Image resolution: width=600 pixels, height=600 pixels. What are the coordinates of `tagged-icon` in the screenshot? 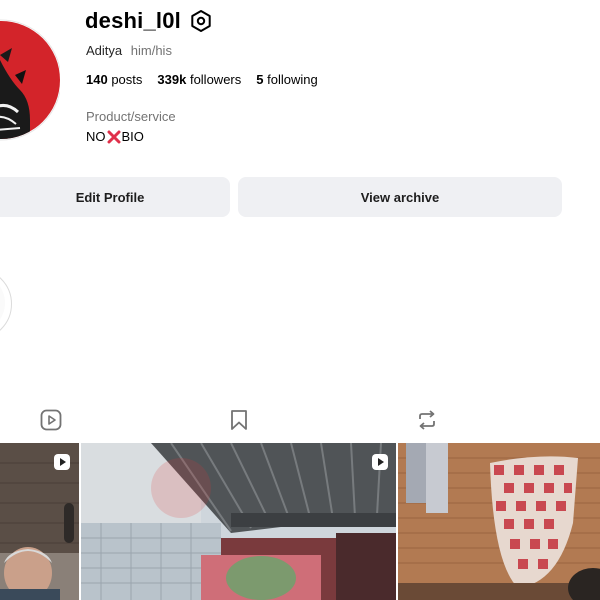 It's located at (427, 420).